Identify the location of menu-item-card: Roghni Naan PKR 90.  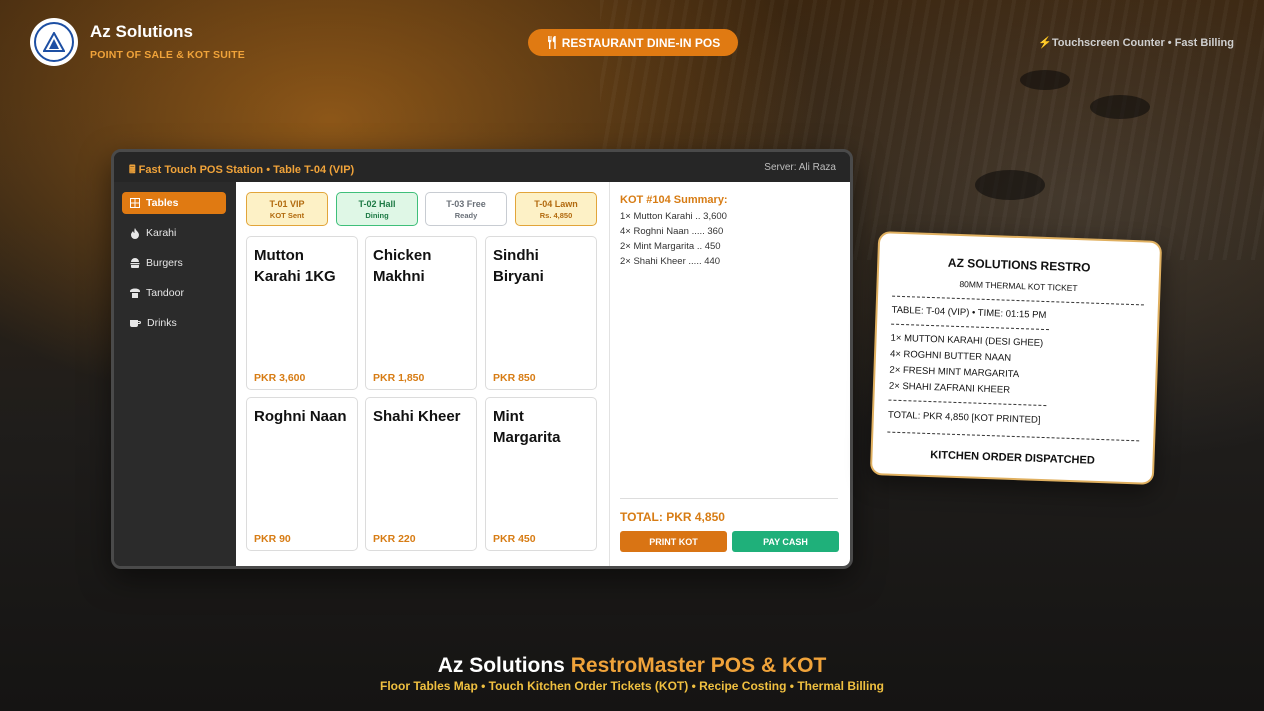
(302, 474).